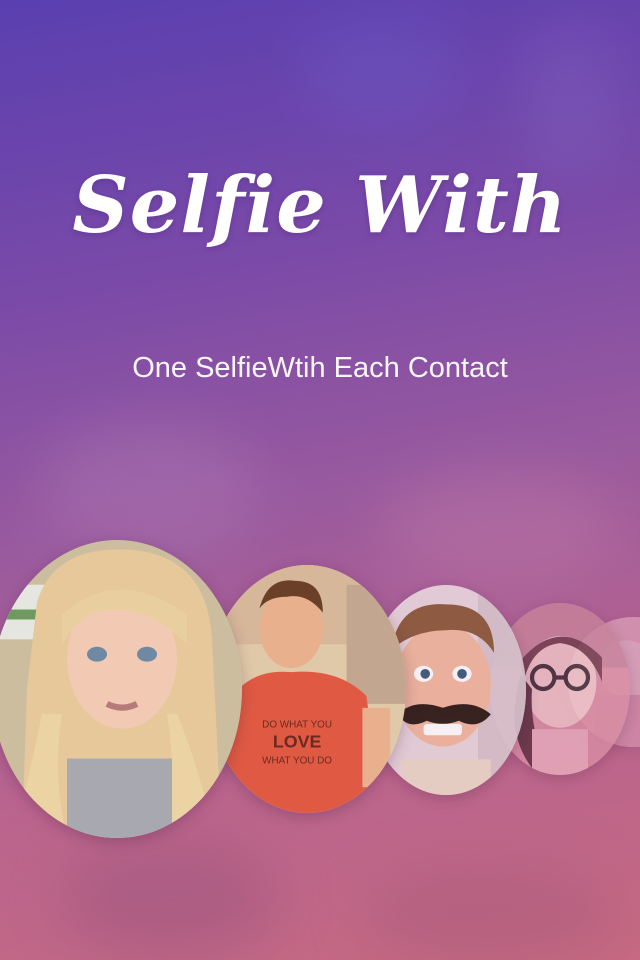 The height and width of the screenshot is (960, 640). I want to click on shirt-text-line: DO WHAT YOU, so click(297, 725).